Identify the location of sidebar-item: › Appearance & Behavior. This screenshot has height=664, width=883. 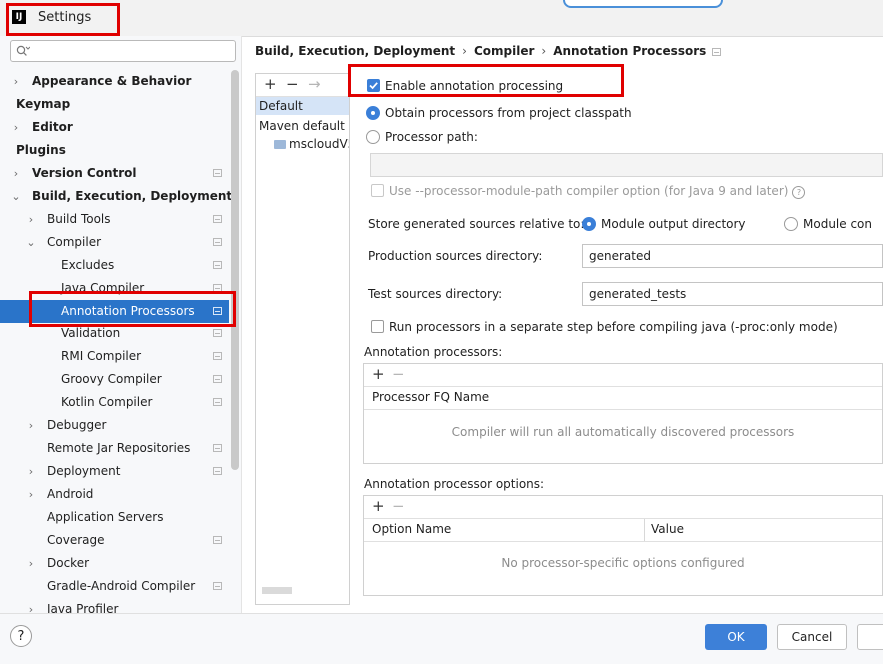
(114, 81).